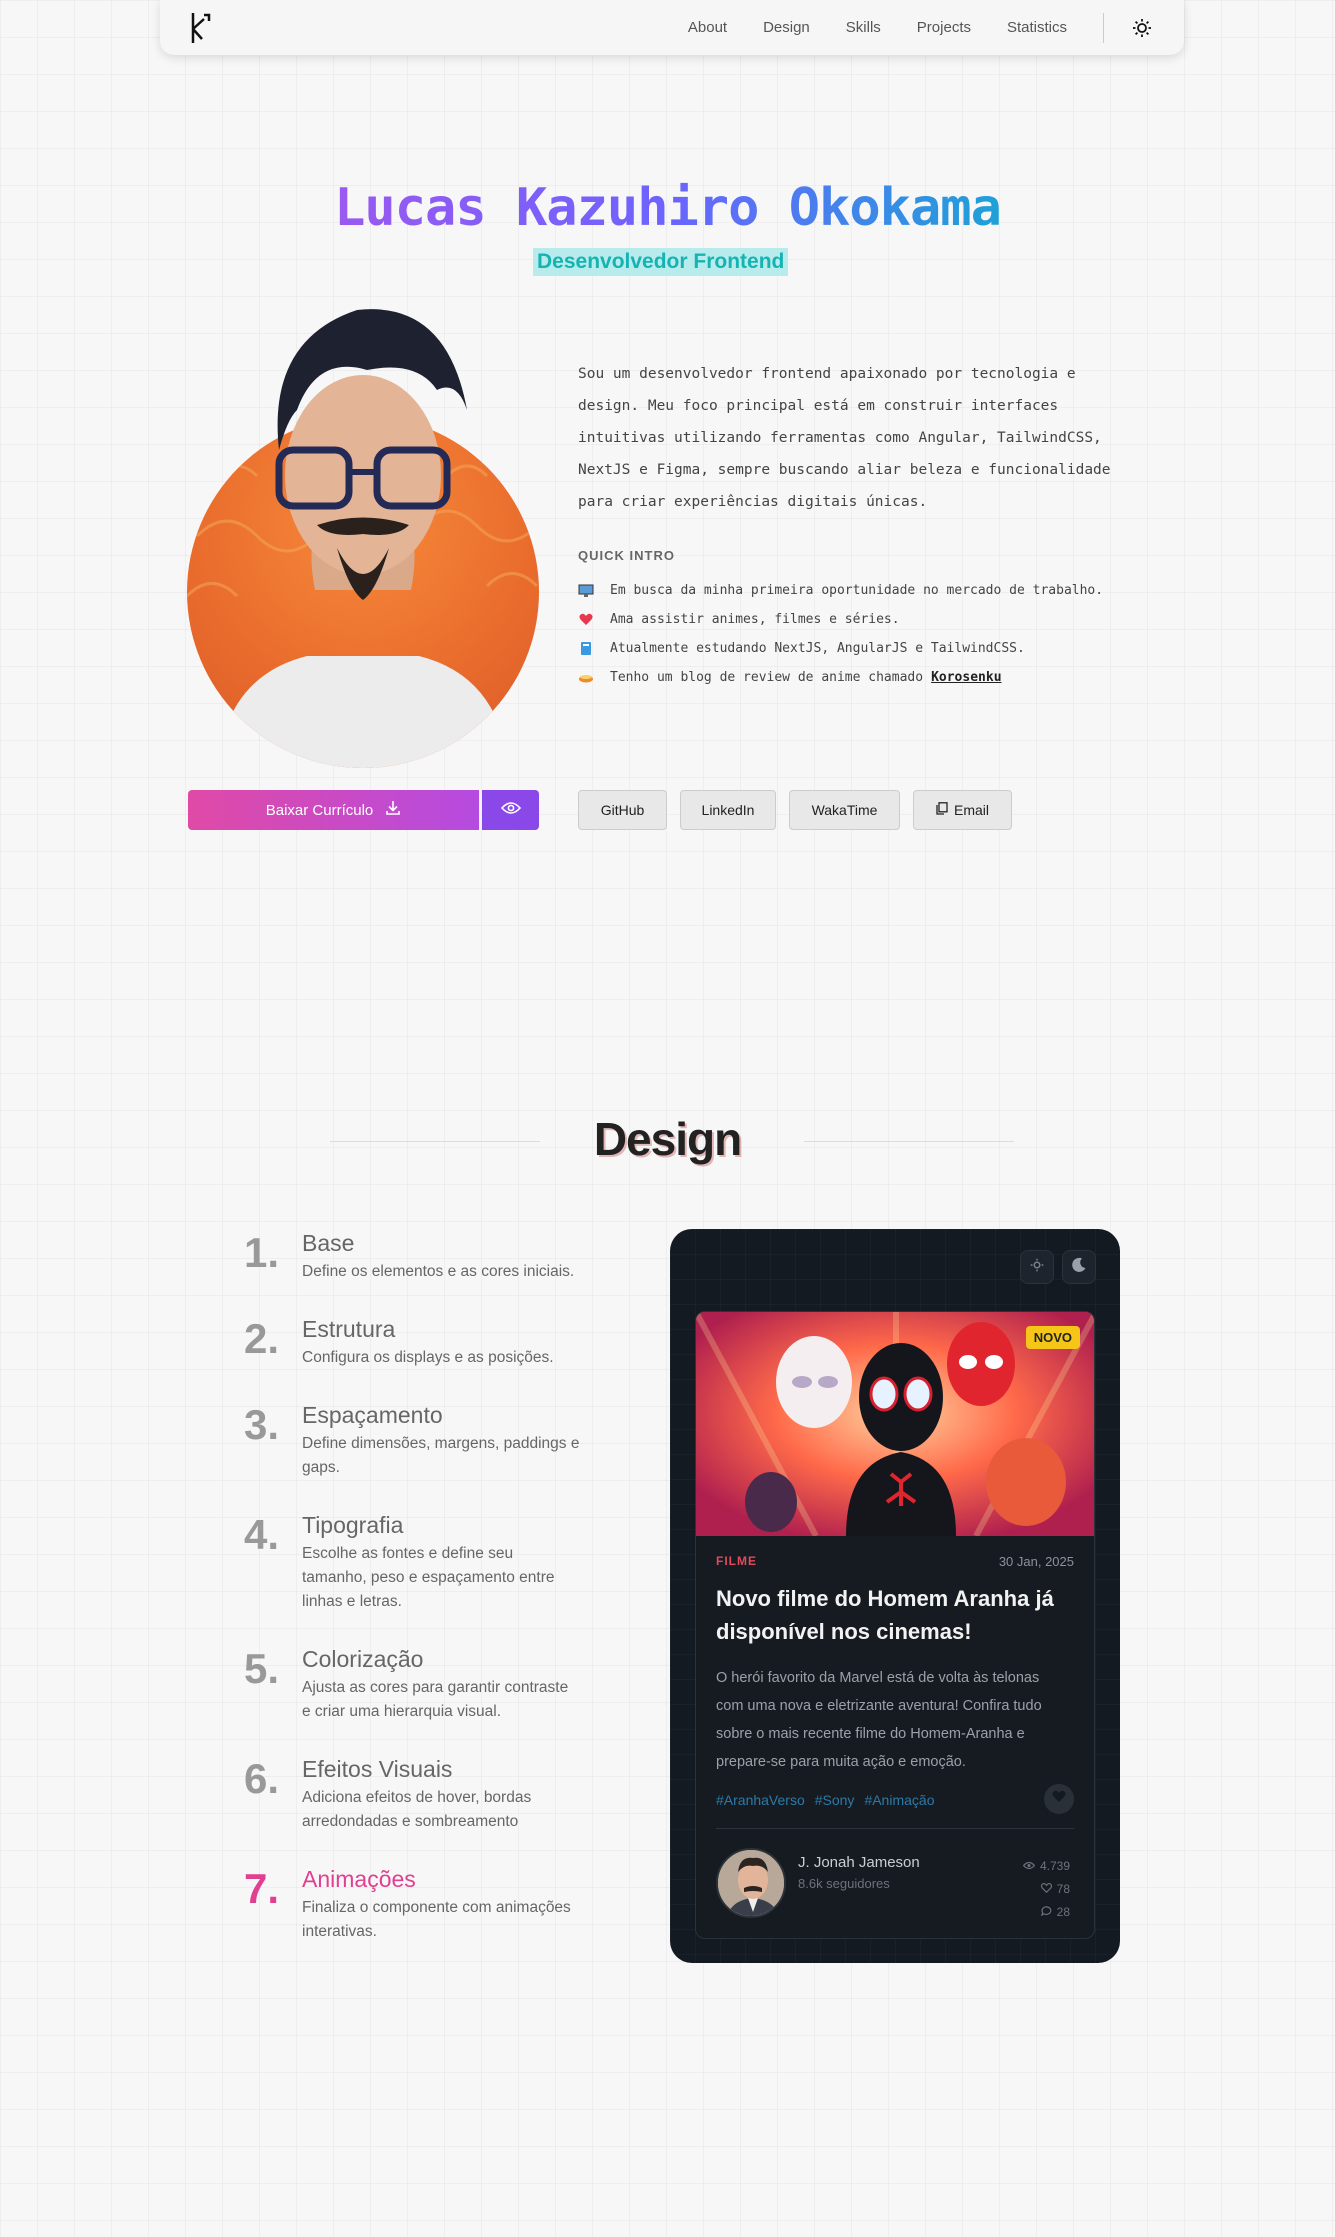  What do you see at coordinates (1037, 27) in the screenshot?
I see `nav-link-statistics: Statistics` at bounding box center [1037, 27].